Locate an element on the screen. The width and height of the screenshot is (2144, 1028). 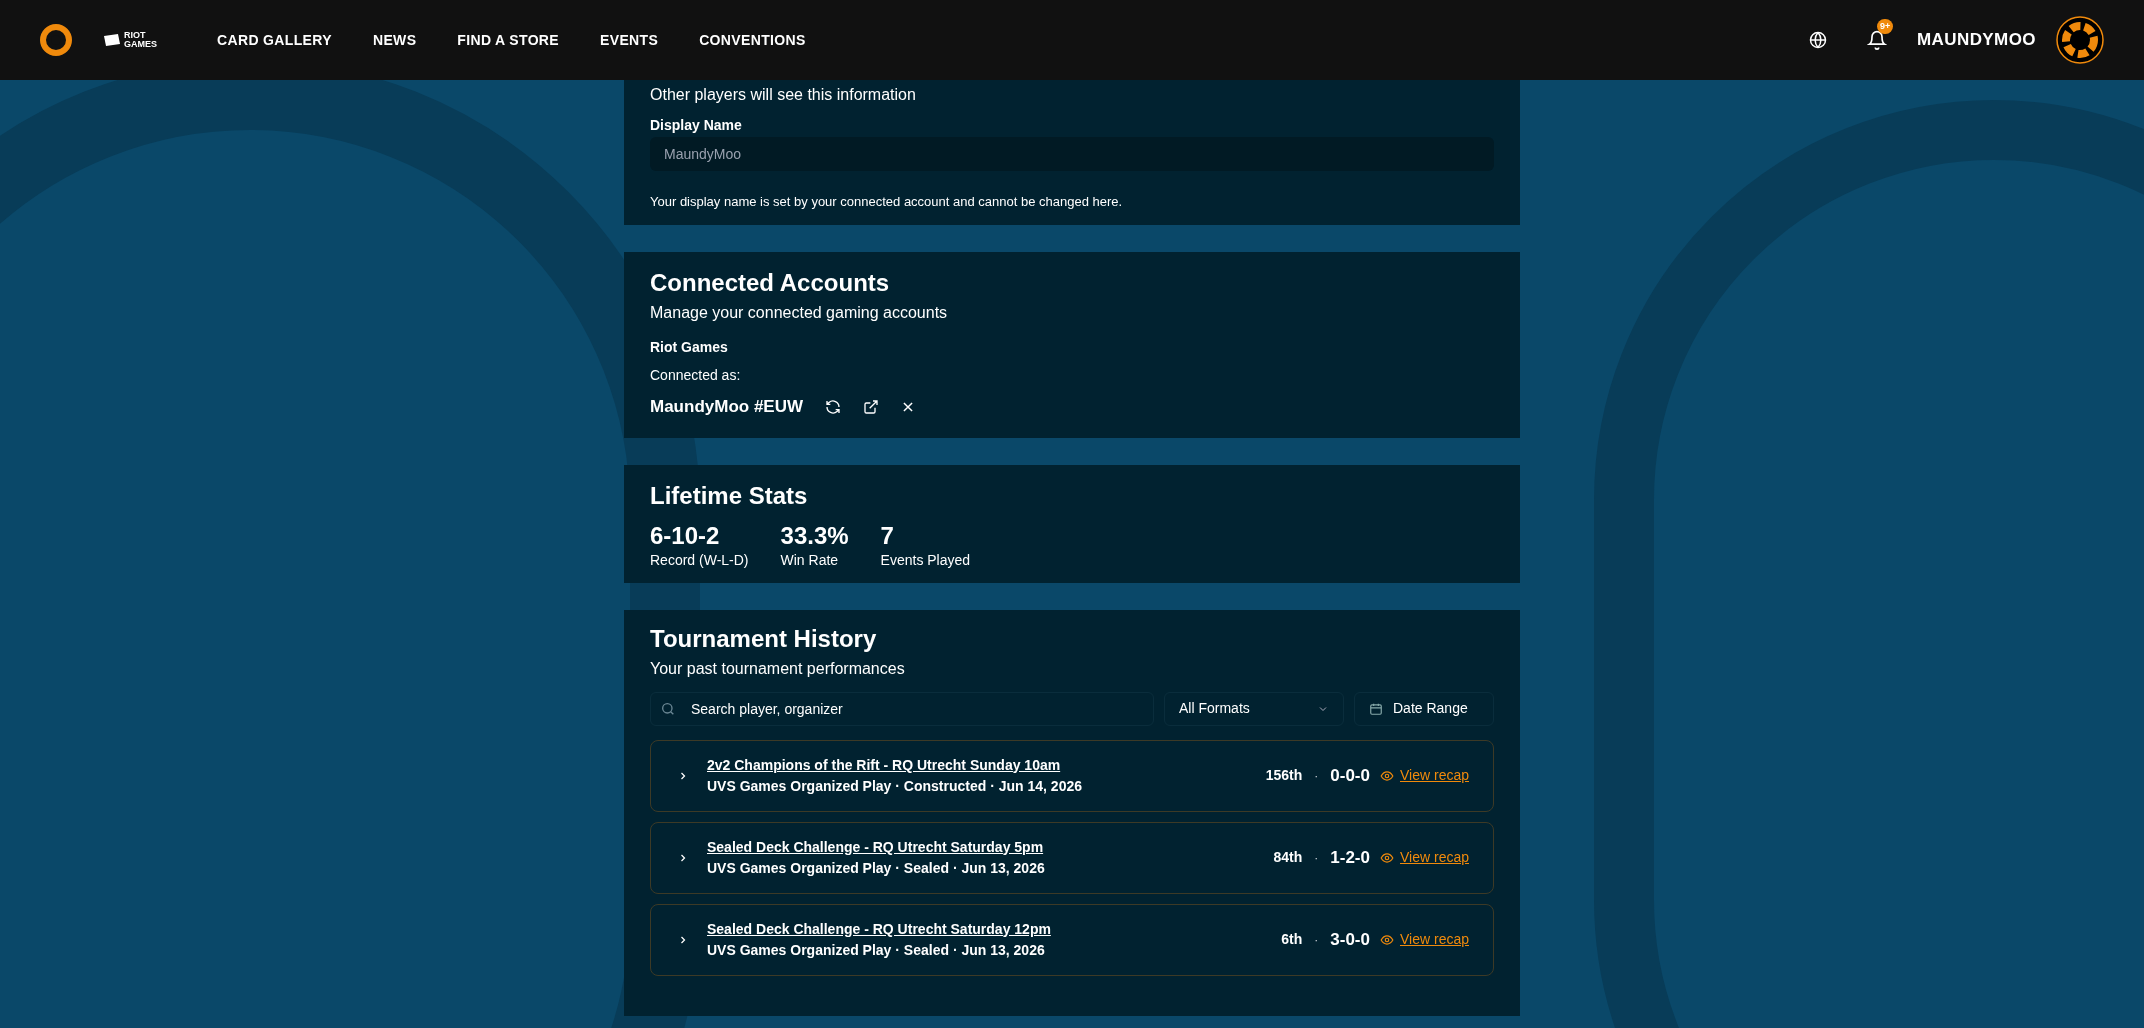
field-label: Display Name is located at coordinates (696, 125).